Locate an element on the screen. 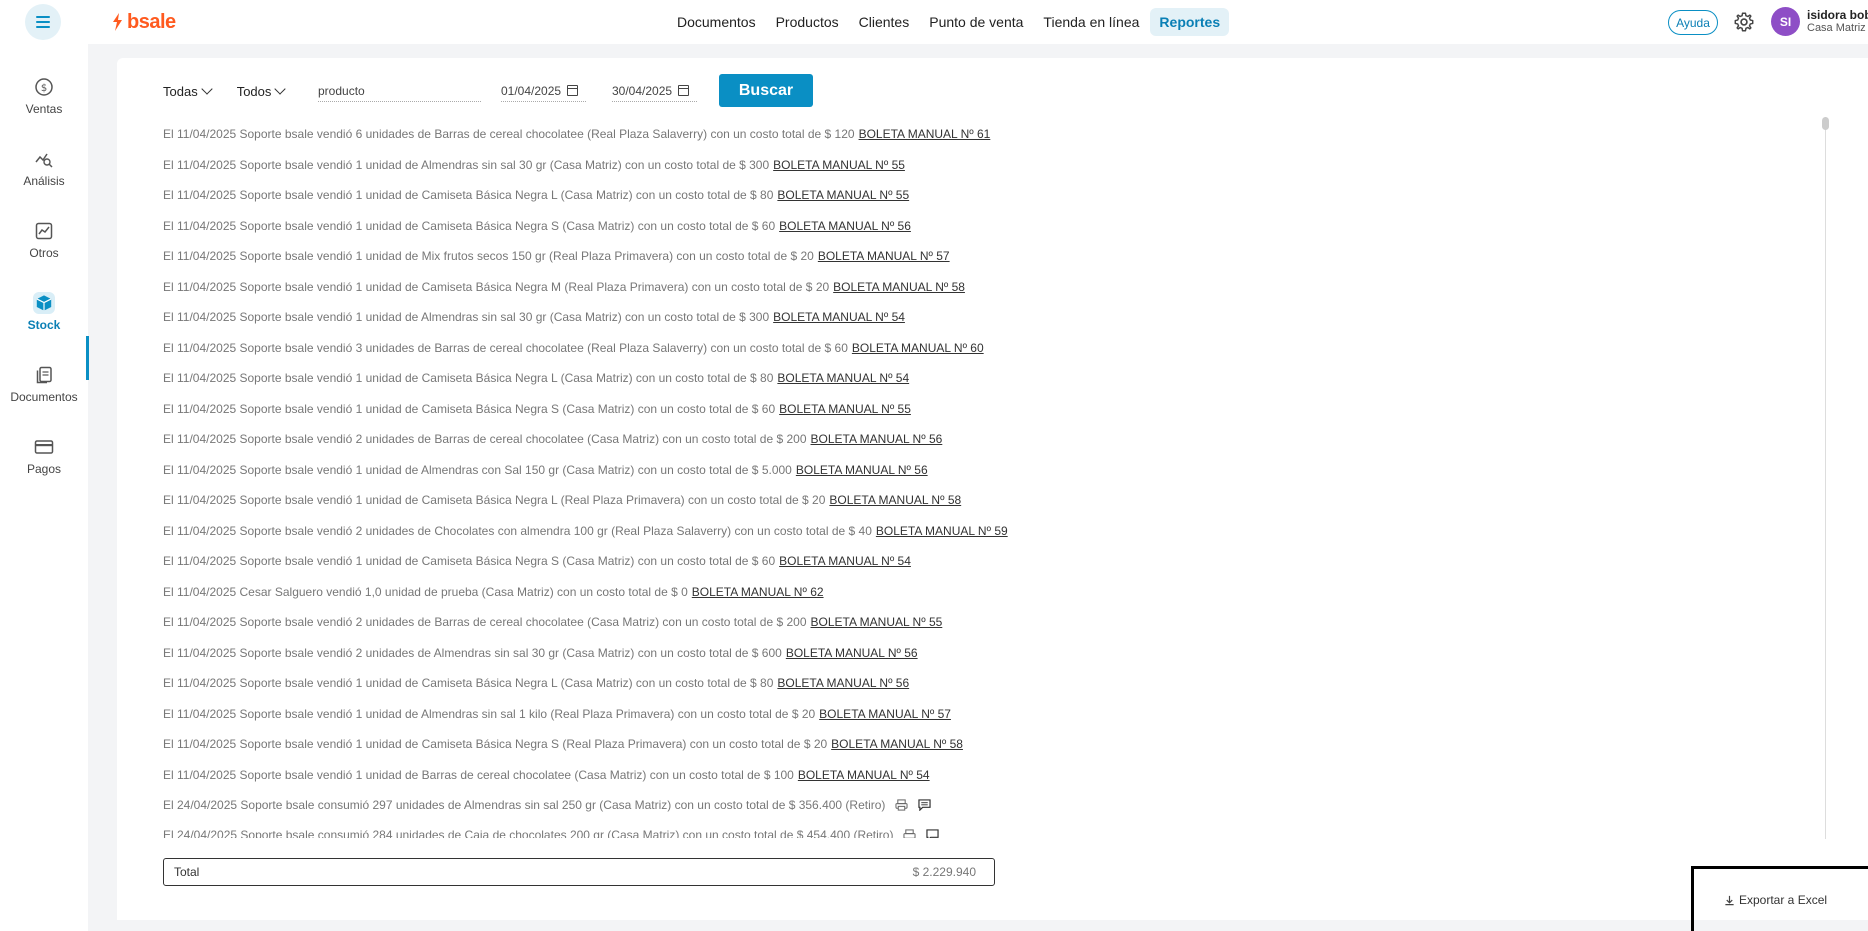  user-name: isidora bob is located at coordinates (1837, 15).